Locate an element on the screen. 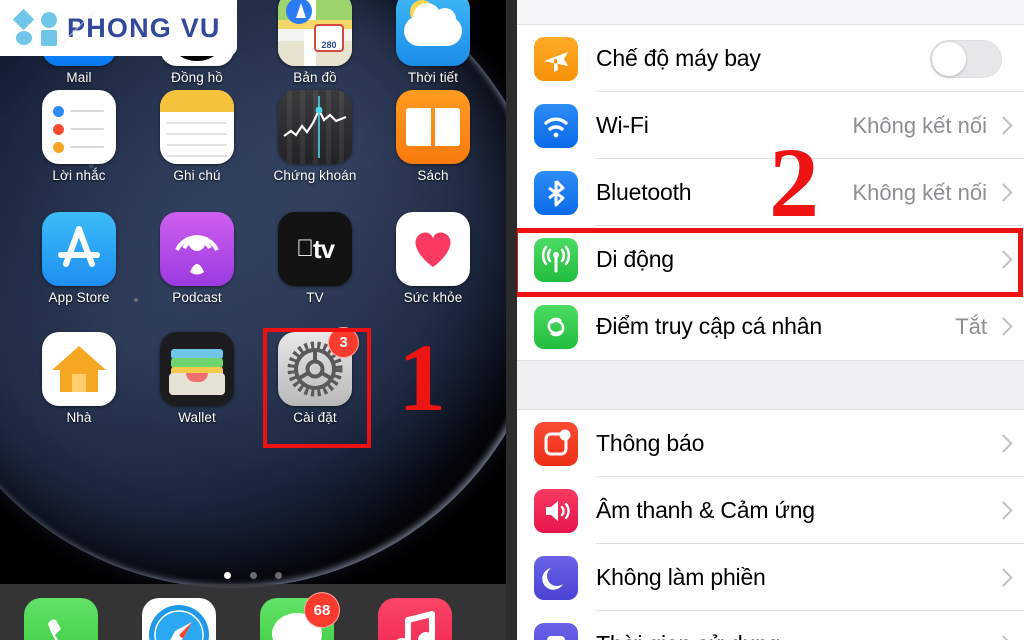  dock-app-music is located at coordinates (415, 619).